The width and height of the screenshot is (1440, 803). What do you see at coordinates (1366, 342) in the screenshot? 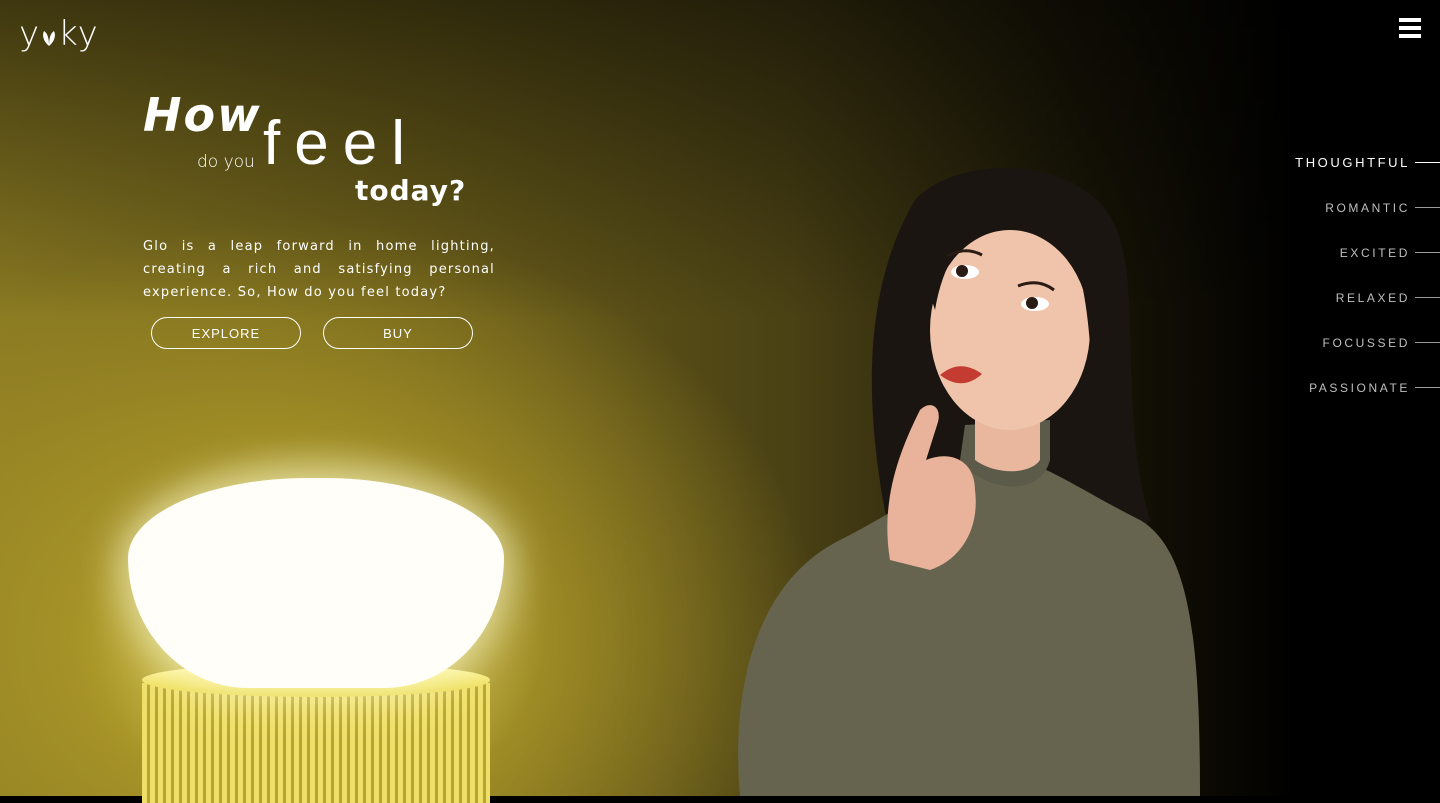
I see `mood-label: FOCUSSED` at bounding box center [1366, 342].